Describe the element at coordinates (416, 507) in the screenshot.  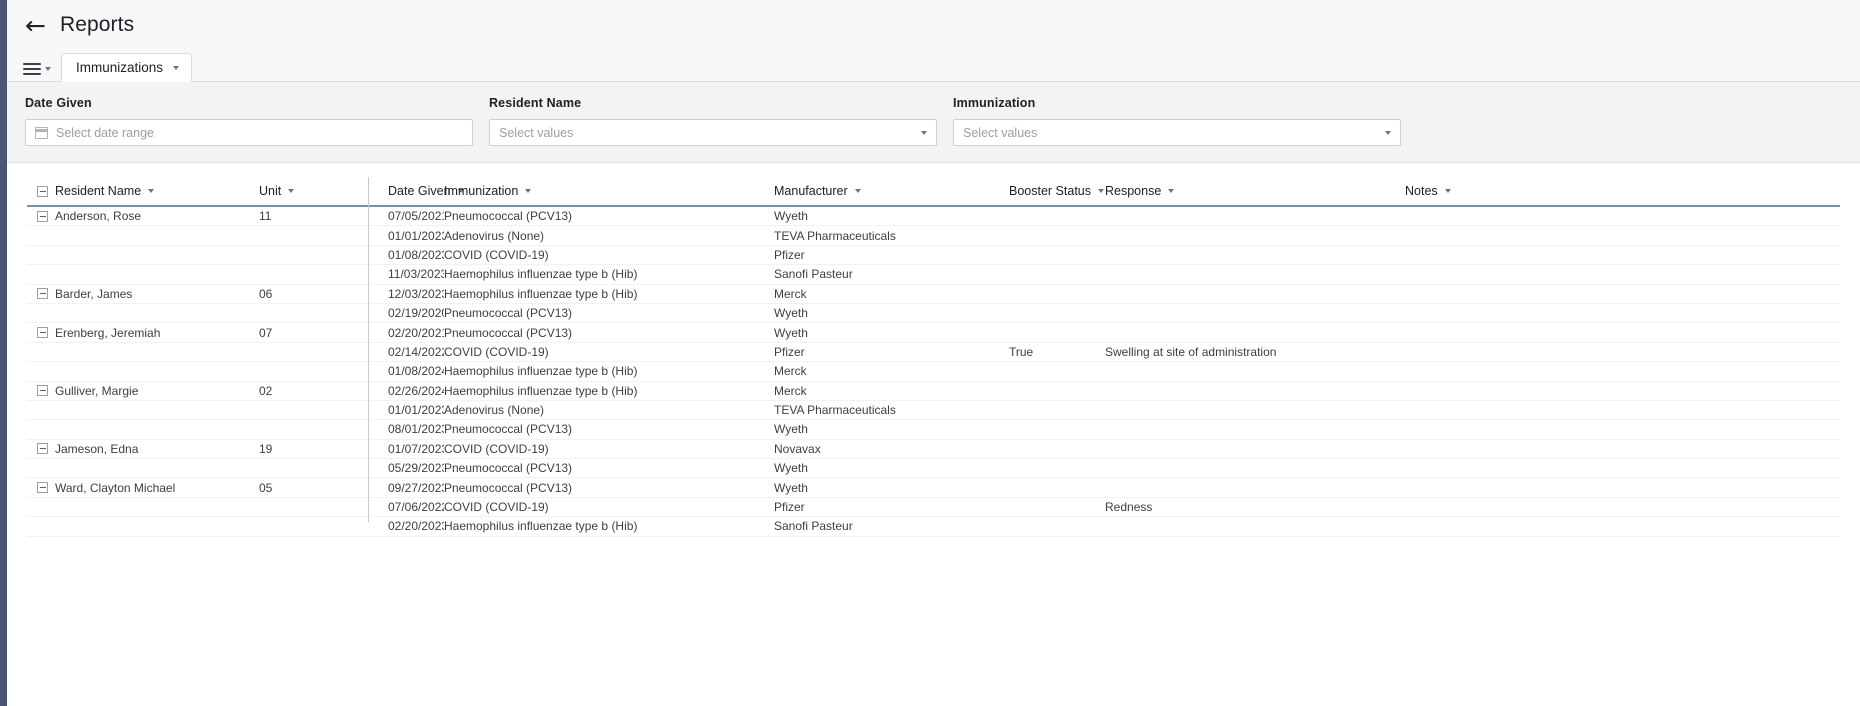
I see `cell-date-given: 07/06/2022` at that location.